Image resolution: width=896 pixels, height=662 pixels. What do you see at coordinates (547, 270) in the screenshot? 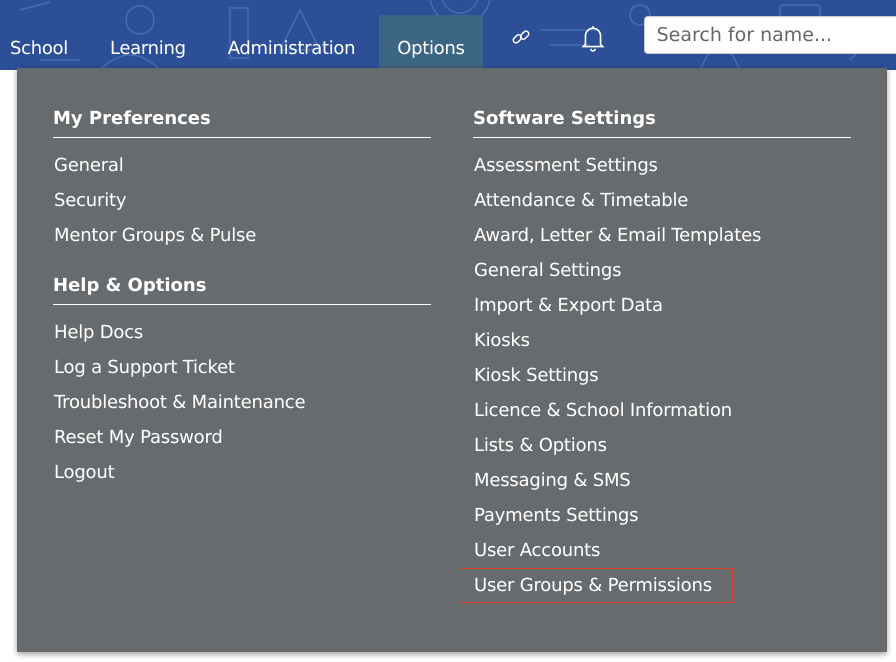
I see `menu-item: General Settings` at bounding box center [547, 270].